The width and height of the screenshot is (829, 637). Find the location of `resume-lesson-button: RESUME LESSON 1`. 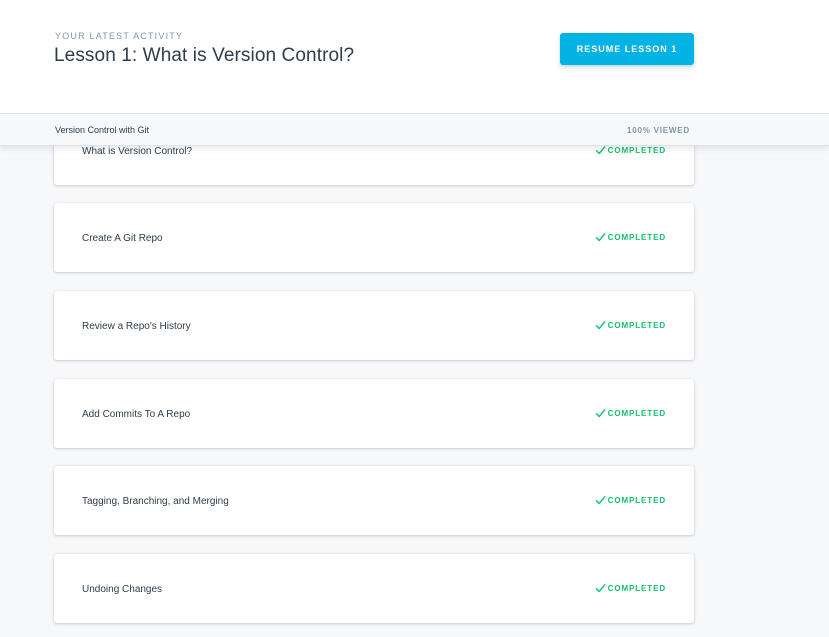

resume-lesson-button: RESUME LESSON 1 is located at coordinates (627, 49).